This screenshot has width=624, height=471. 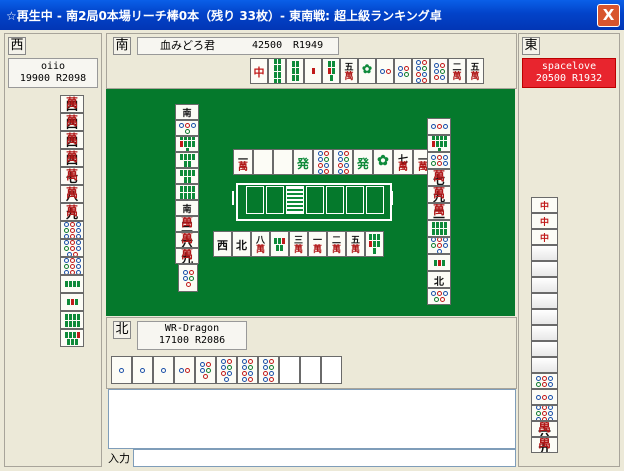 What do you see at coordinates (267, 45) in the screenshot?
I see `south-score: 42500` at bounding box center [267, 45].